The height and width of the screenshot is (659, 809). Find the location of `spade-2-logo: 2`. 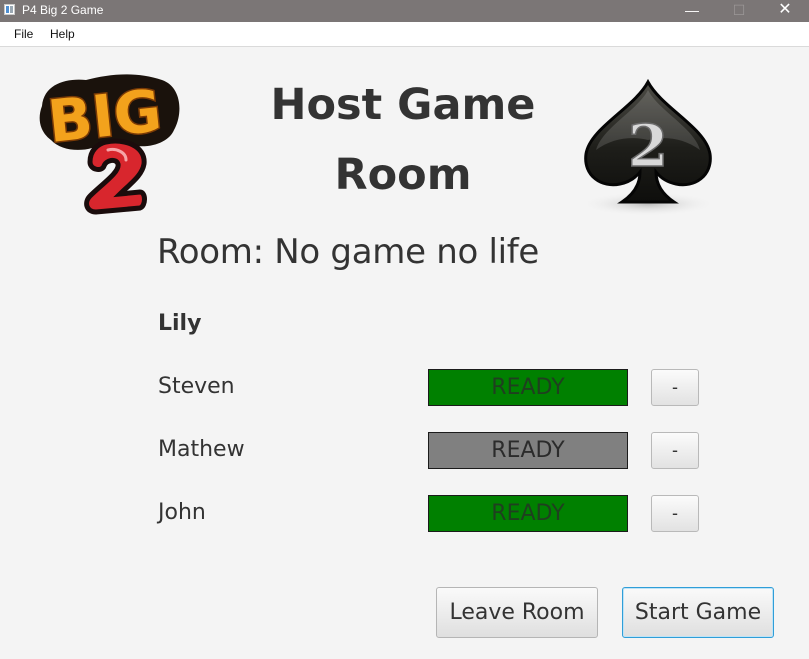

spade-2-logo: 2 is located at coordinates (648, 147).